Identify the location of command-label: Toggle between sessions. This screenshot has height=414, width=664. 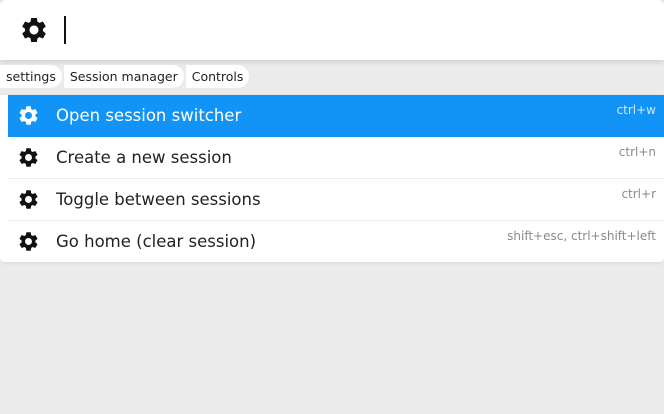
(158, 199).